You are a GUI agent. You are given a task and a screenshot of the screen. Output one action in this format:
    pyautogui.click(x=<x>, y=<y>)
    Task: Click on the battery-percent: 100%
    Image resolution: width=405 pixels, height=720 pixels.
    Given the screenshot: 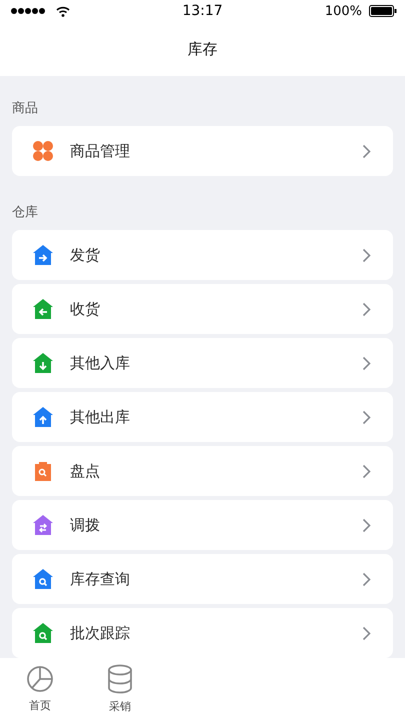 What is the action you would take?
    pyautogui.click(x=343, y=11)
    